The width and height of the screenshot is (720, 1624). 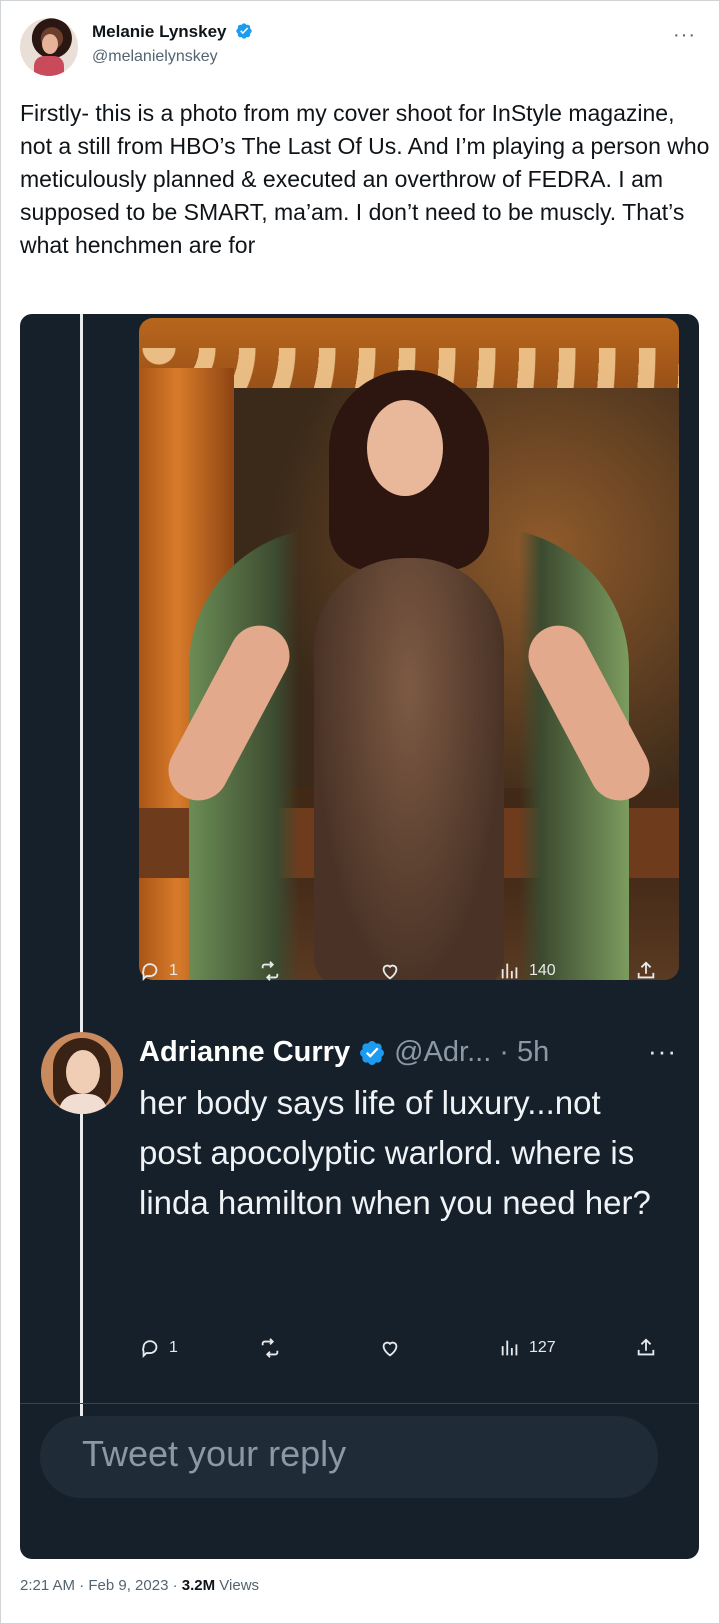 What do you see at coordinates (409, 769) in the screenshot?
I see `photo-dress` at bounding box center [409, 769].